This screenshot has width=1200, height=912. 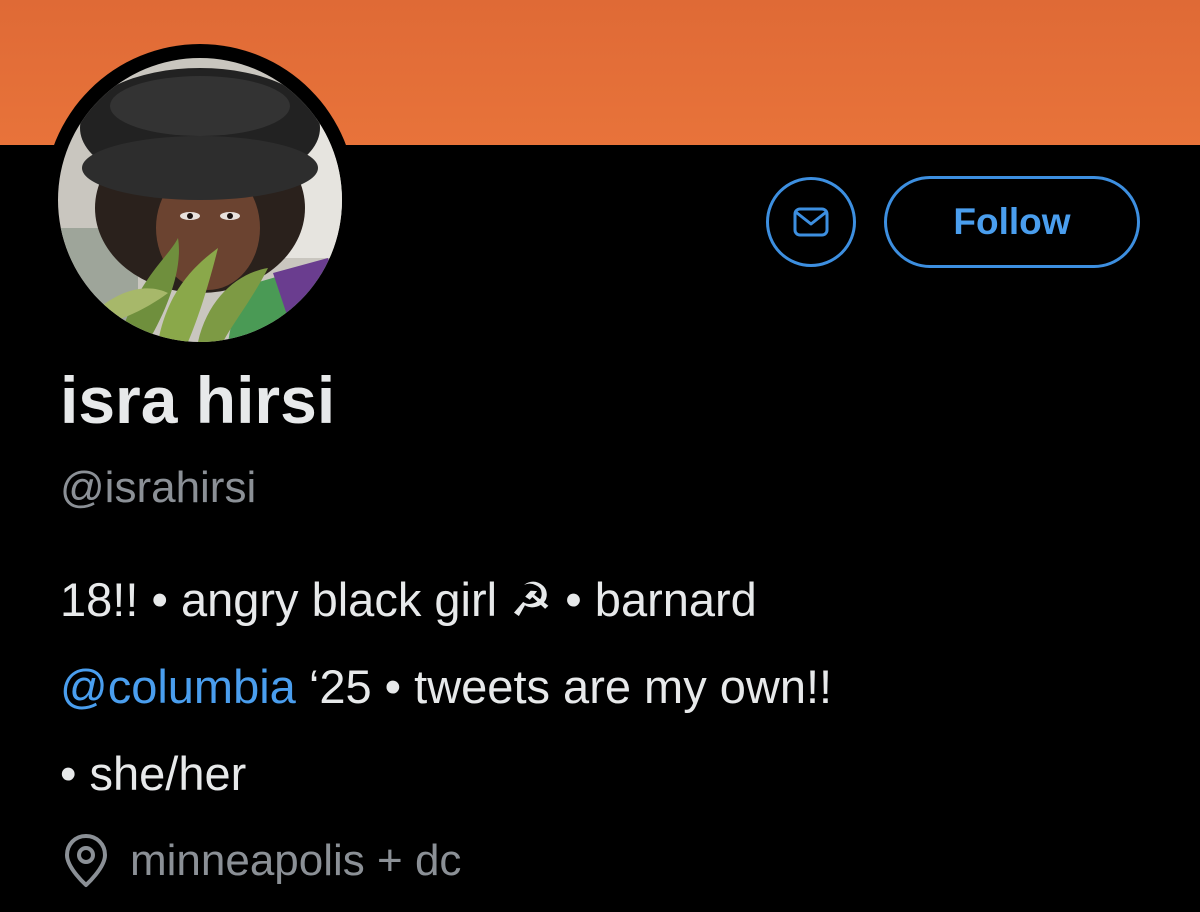 What do you see at coordinates (86, 861) in the screenshot?
I see `location-pin-icon` at bounding box center [86, 861].